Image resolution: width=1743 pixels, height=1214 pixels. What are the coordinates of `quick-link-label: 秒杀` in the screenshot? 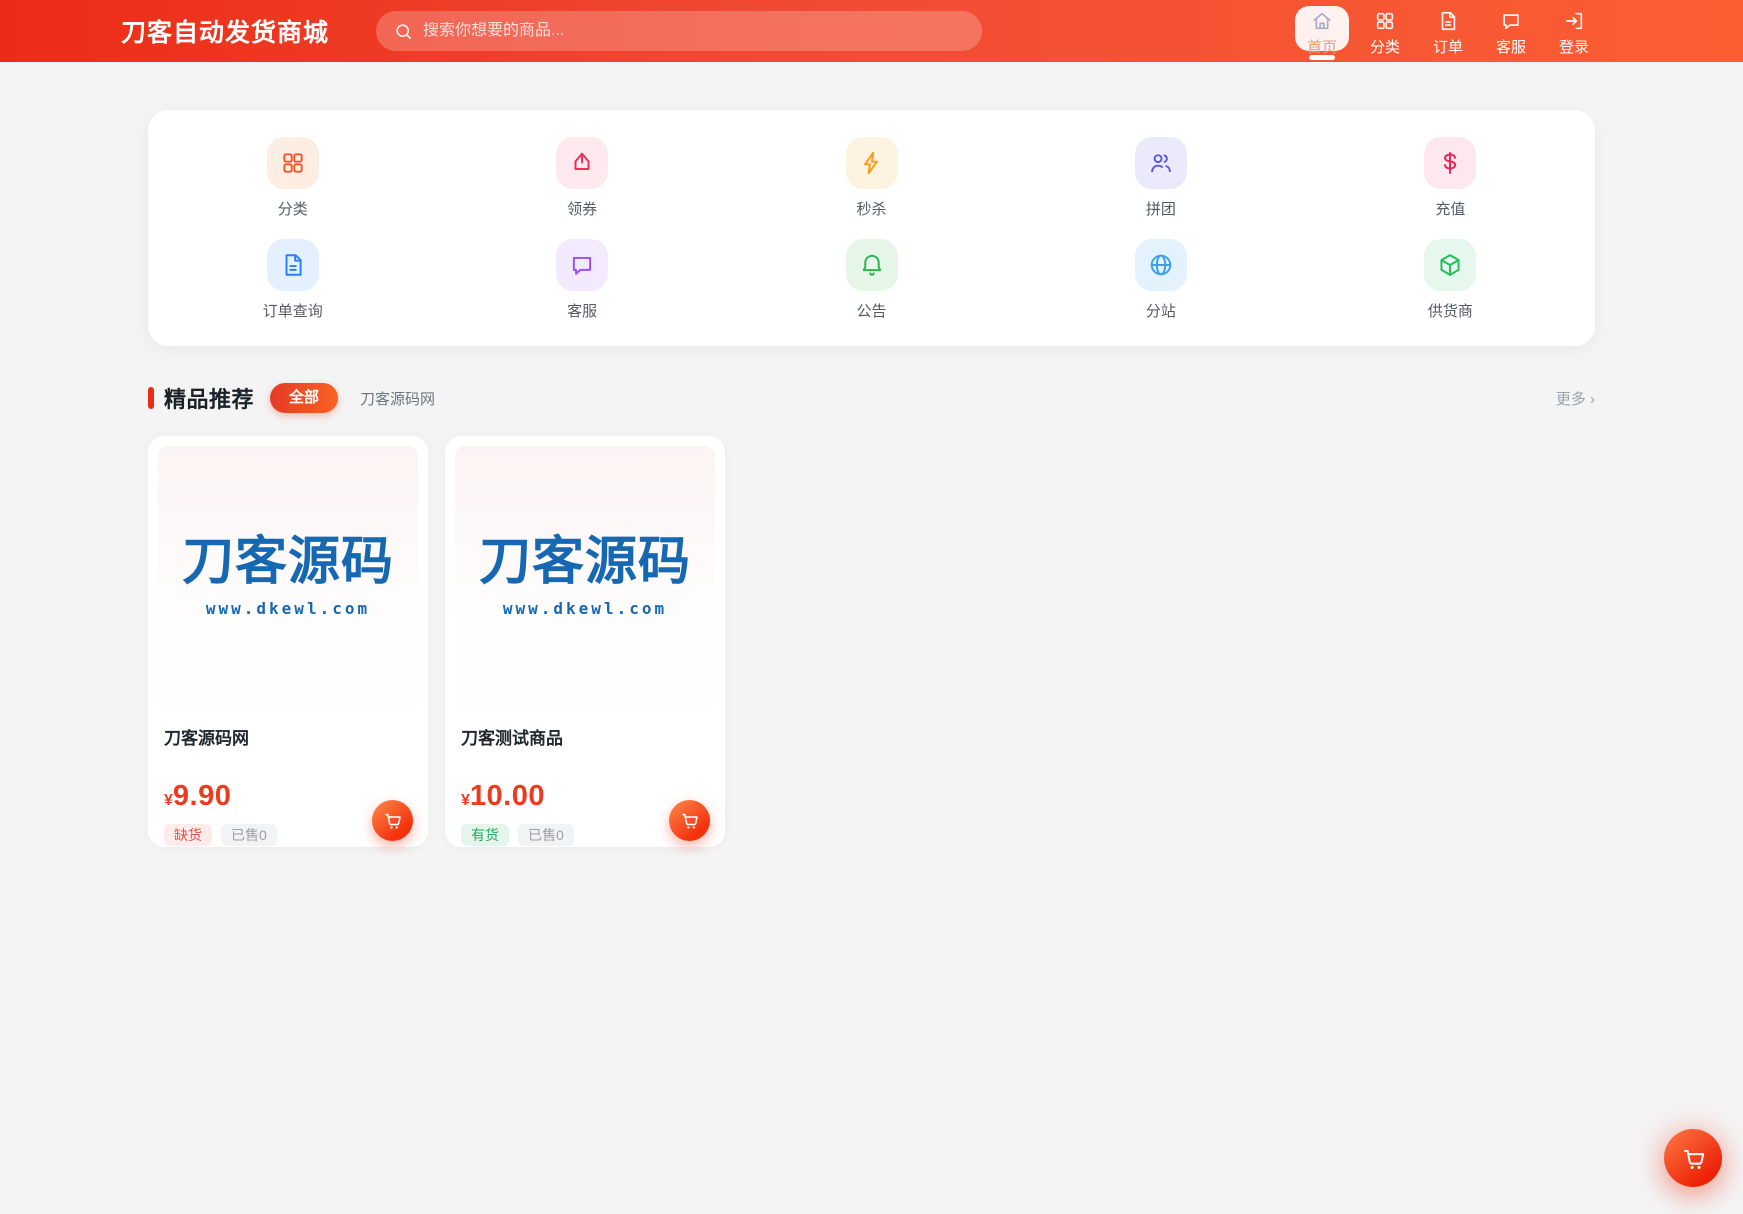 It's located at (871, 209).